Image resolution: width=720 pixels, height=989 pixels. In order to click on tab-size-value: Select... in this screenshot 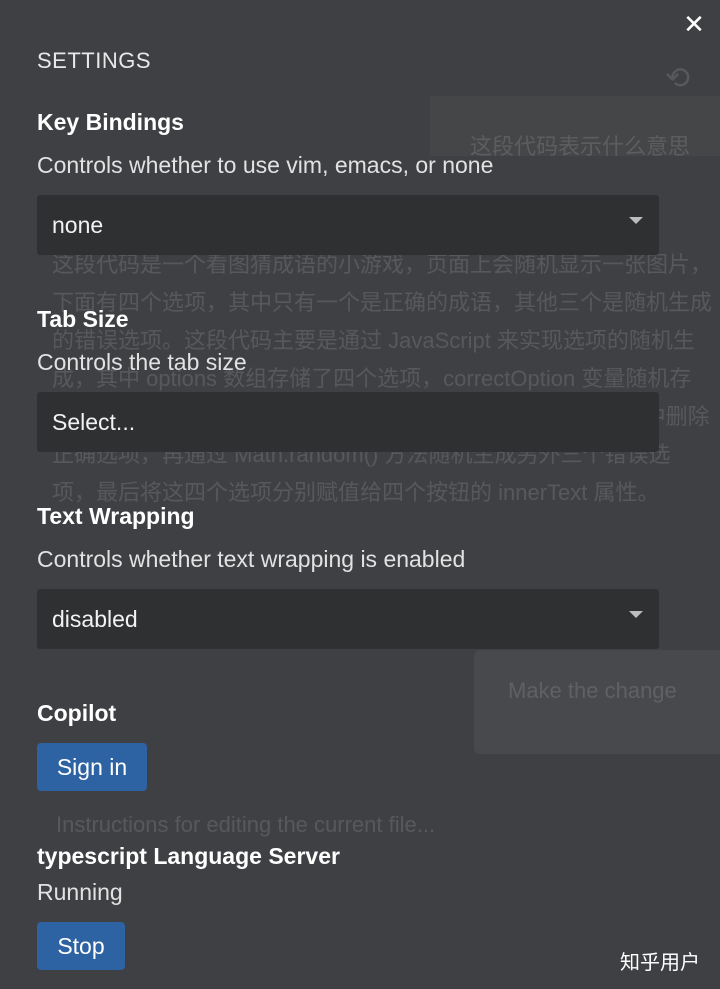, I will do `click(94, 422)`.